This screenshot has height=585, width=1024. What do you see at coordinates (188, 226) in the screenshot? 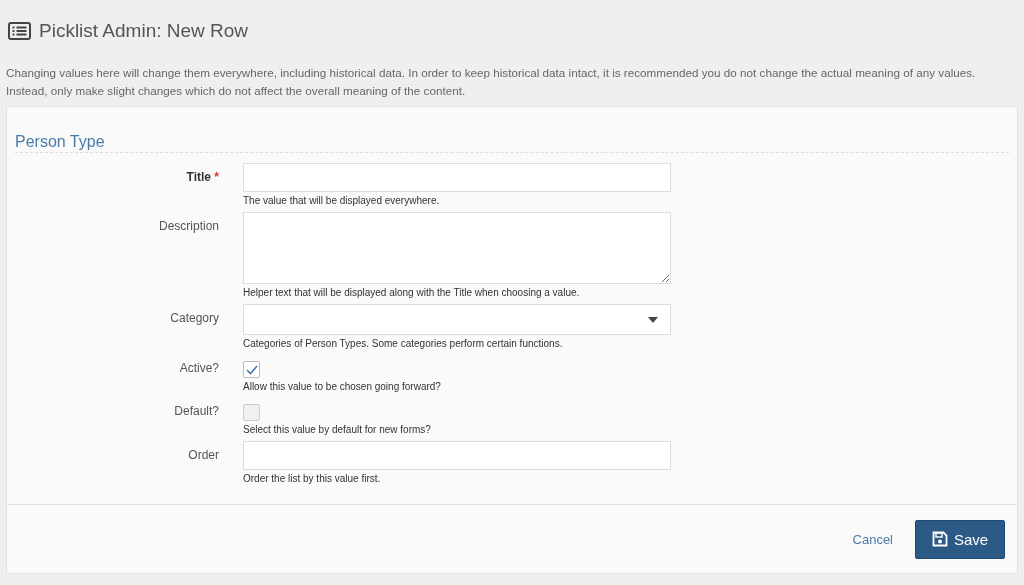
I see `field-label: Description` at bounding box center [188, 226].